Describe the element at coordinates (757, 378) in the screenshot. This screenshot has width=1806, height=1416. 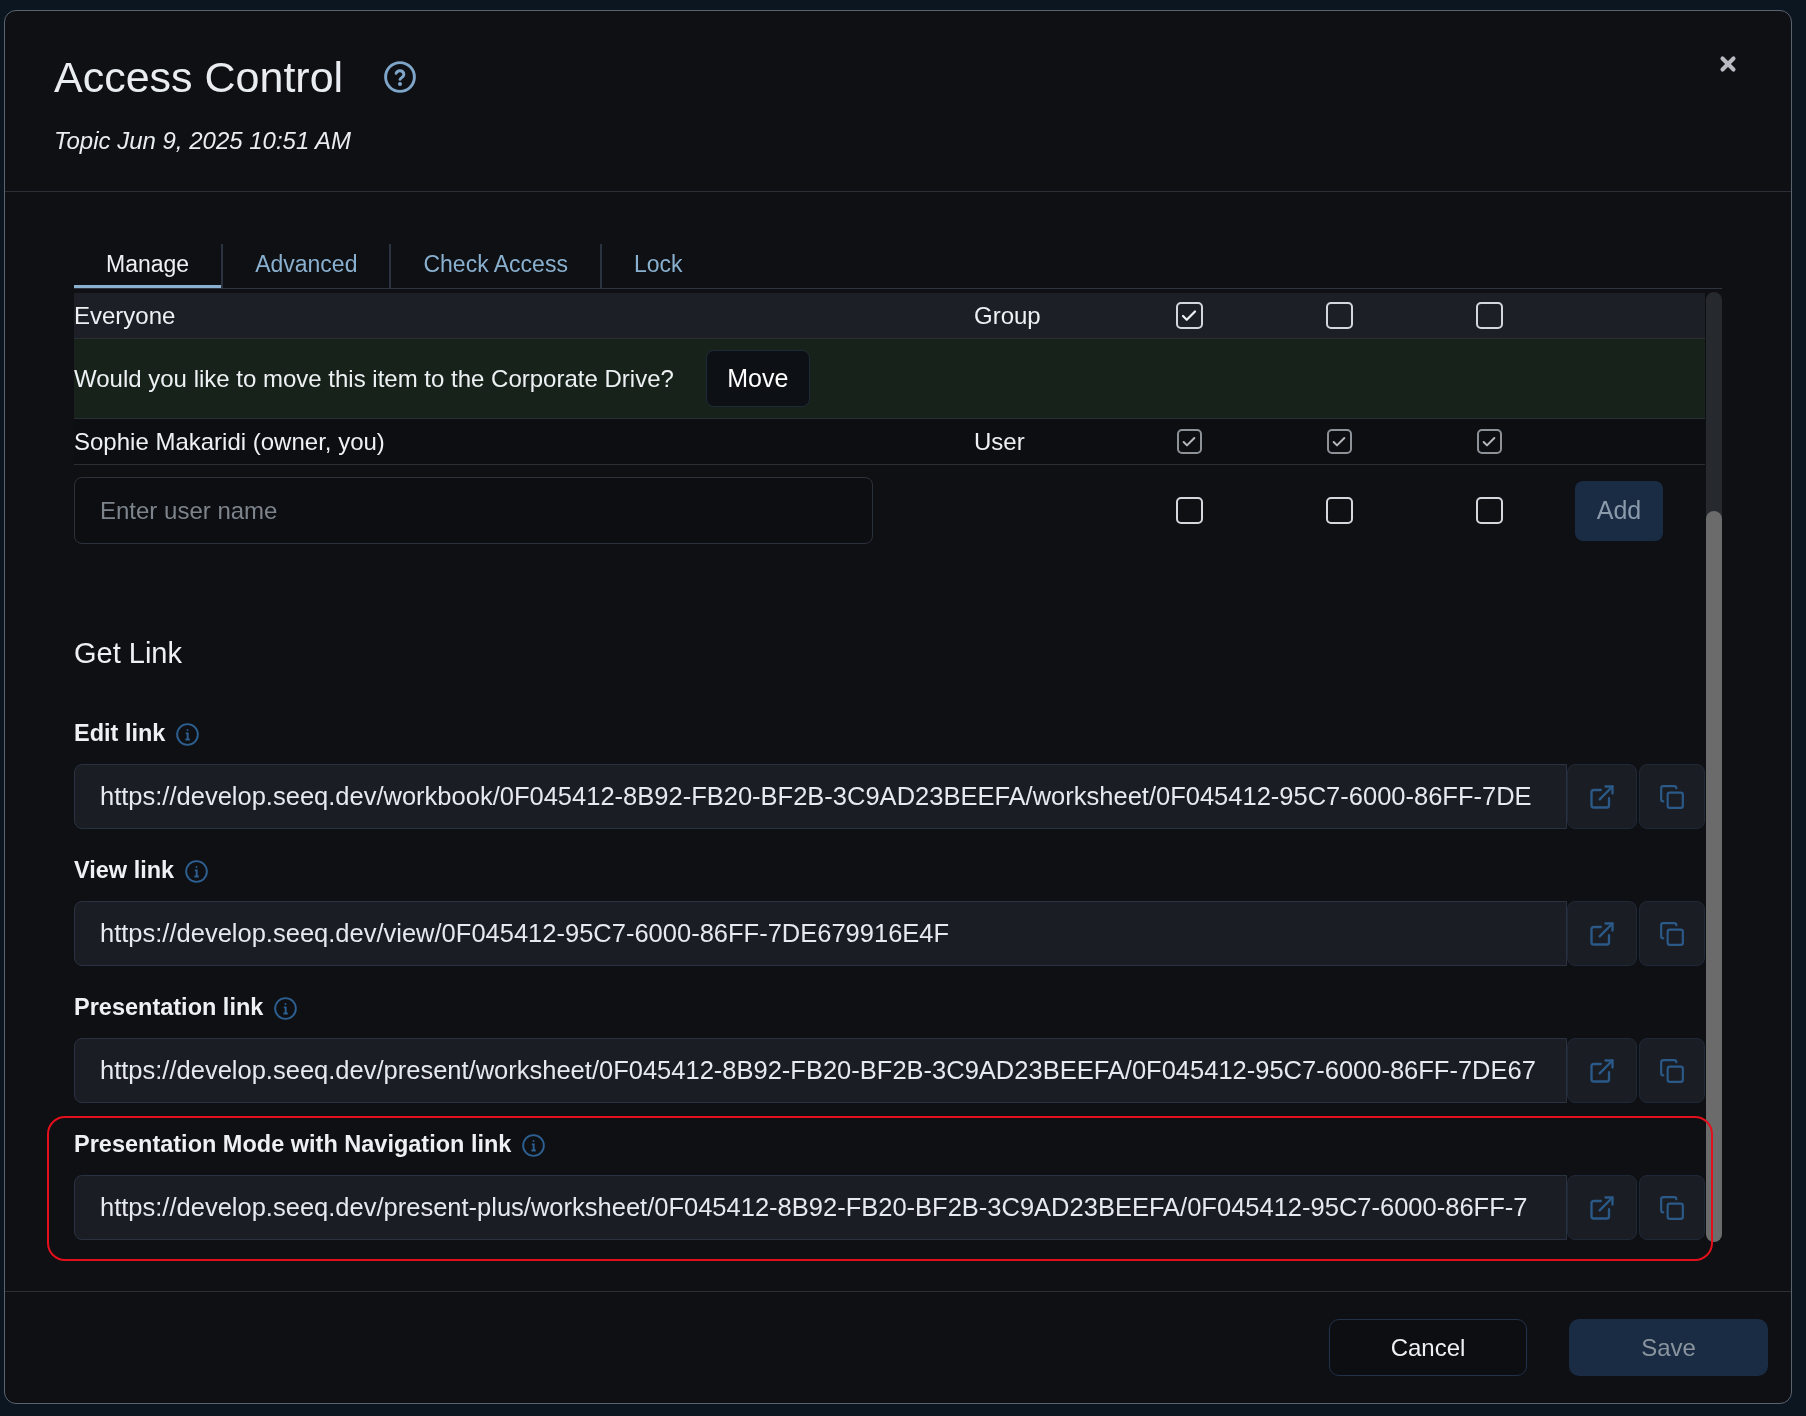
I see `move-button: Move` at that location.